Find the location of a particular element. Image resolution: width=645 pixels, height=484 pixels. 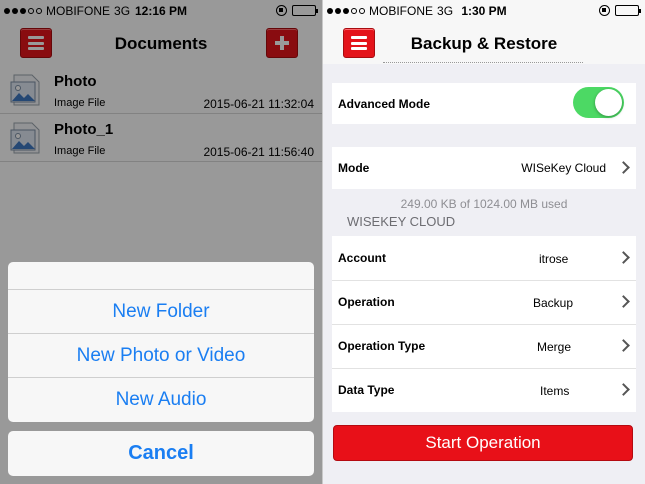

cancel-button: Cancel is located at coordinates (161, 453).